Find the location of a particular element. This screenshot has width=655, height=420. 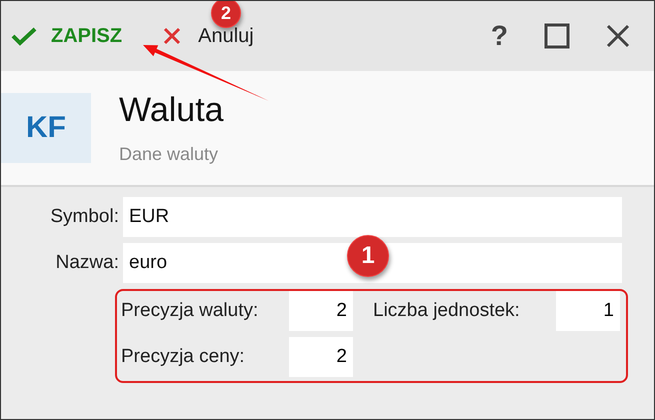

checkmark-icon is located at coordinates (24, 36).